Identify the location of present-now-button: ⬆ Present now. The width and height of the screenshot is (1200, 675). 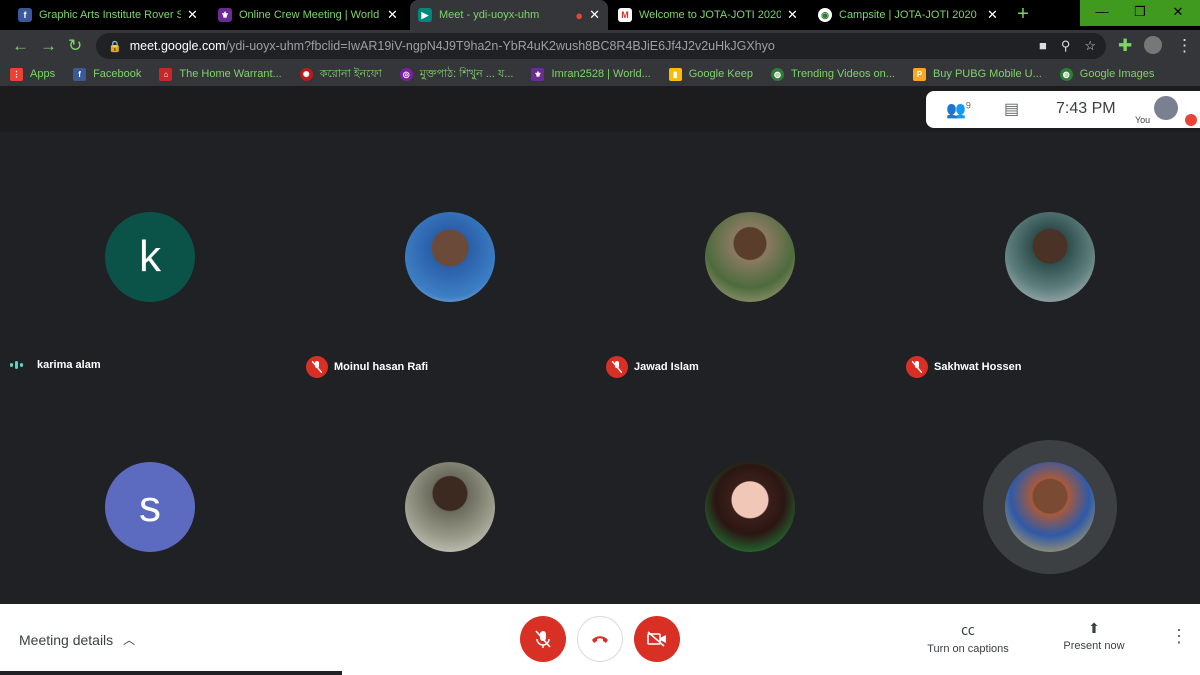
(1094, 636).